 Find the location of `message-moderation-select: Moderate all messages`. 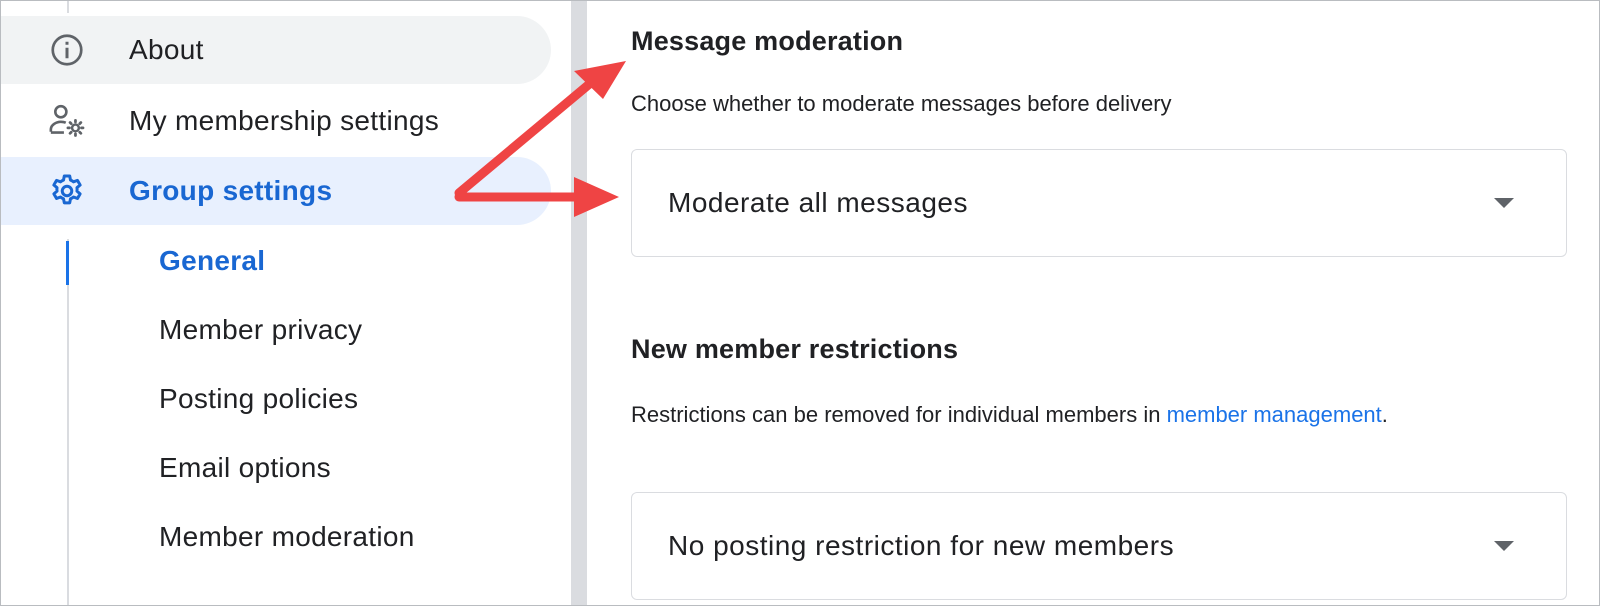

message-moderation-select: Moderate all messages is located at coordinates (1099, 203).